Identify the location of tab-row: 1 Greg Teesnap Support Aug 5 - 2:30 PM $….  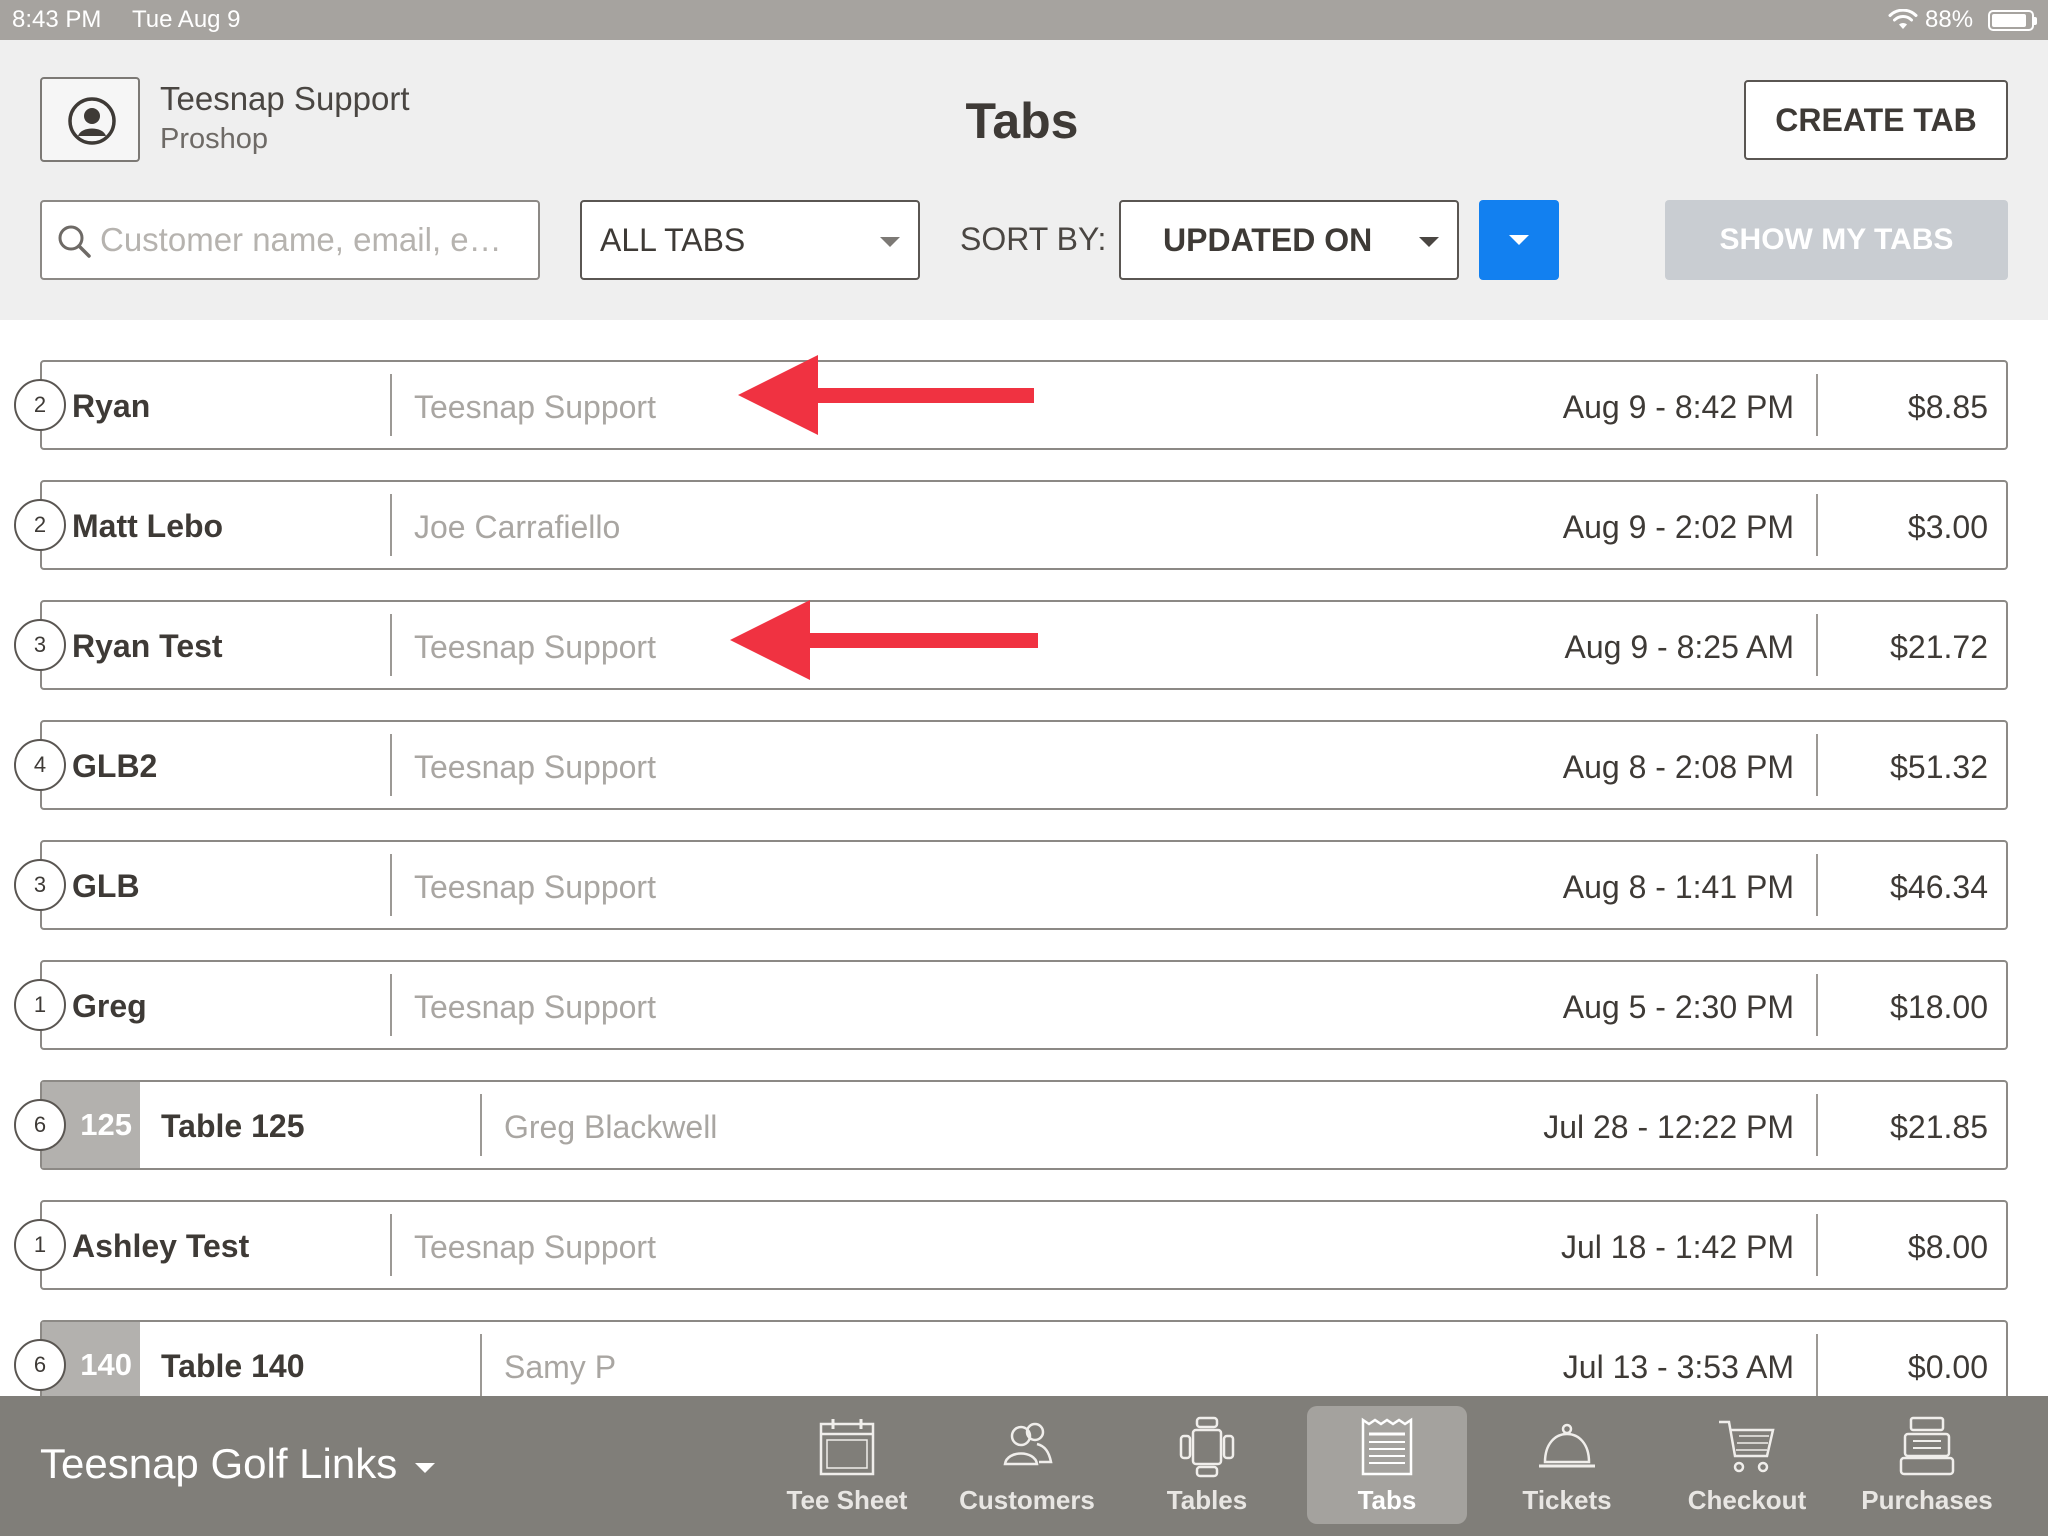
(1011, 1005).